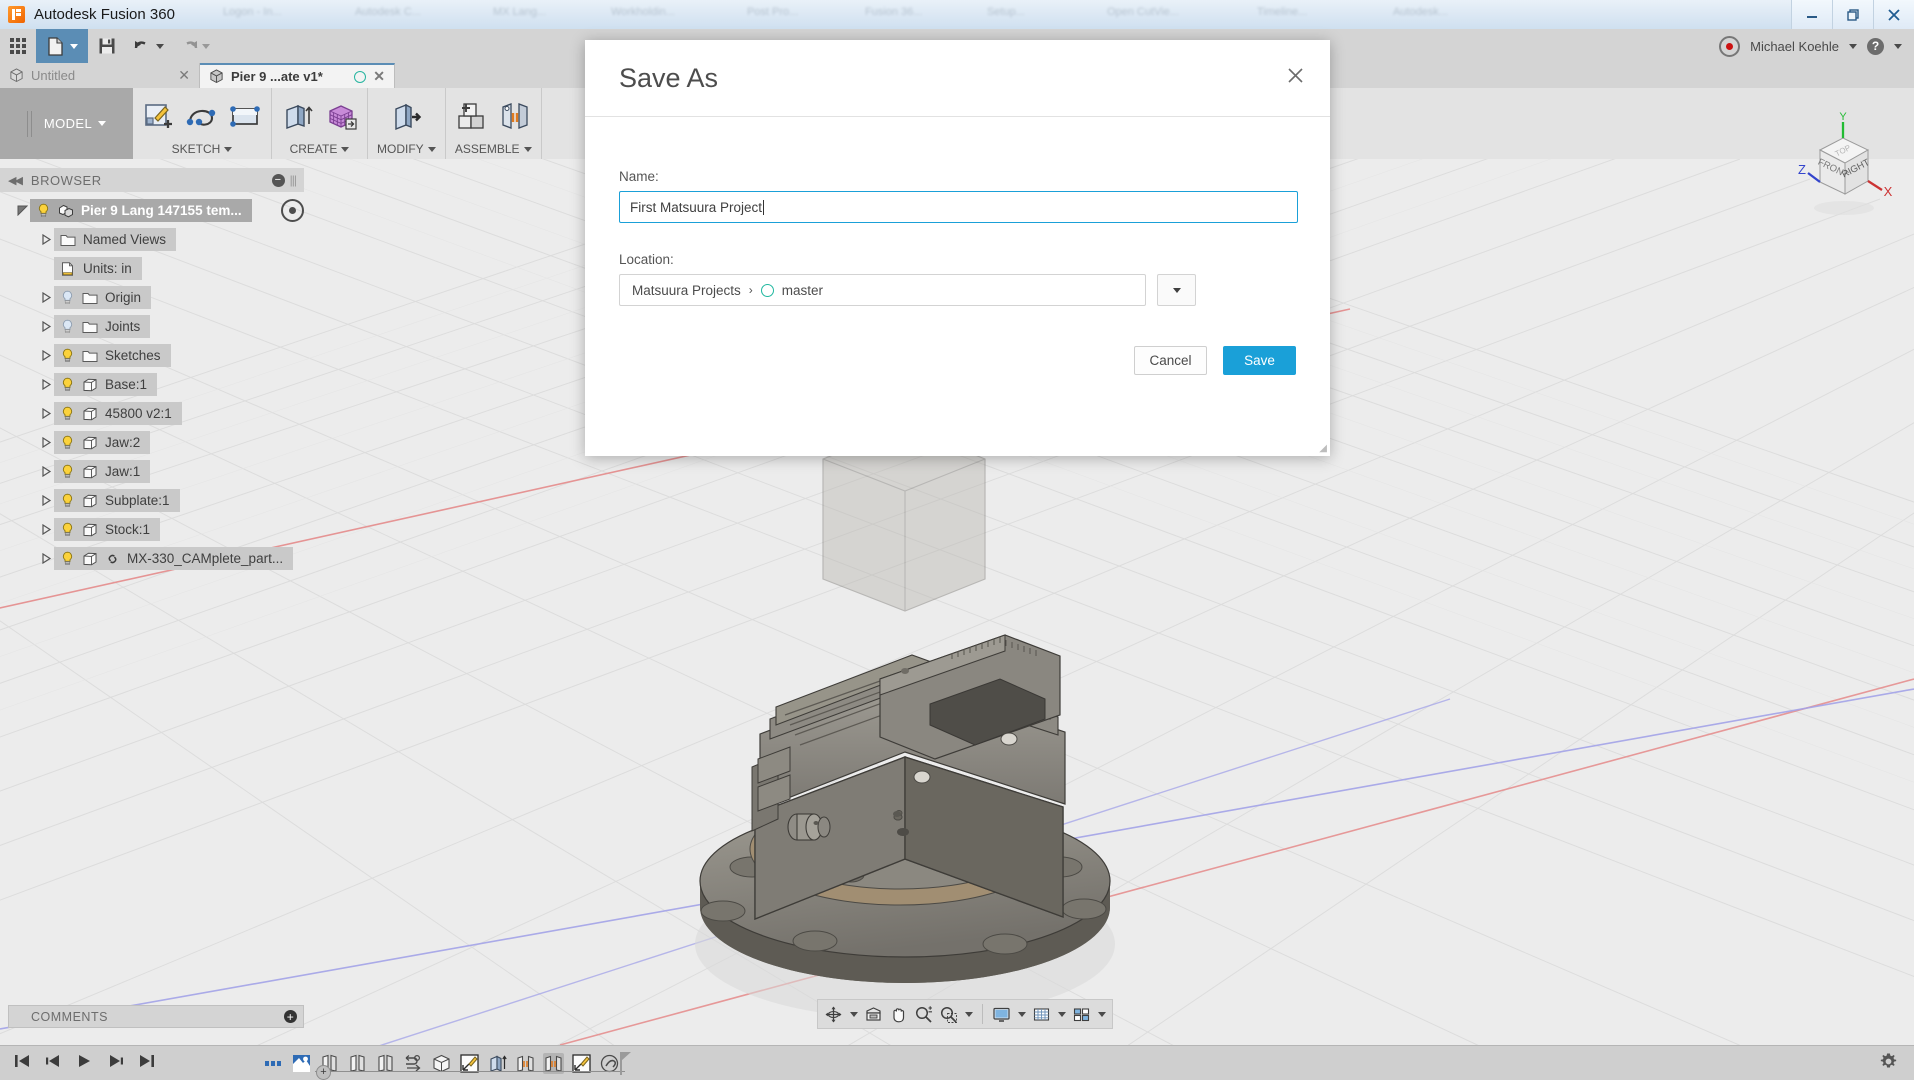 The height and width of the screenshot is (1080, 1914). I want to click on cancel-button: Cancel, so click(1170, 360).